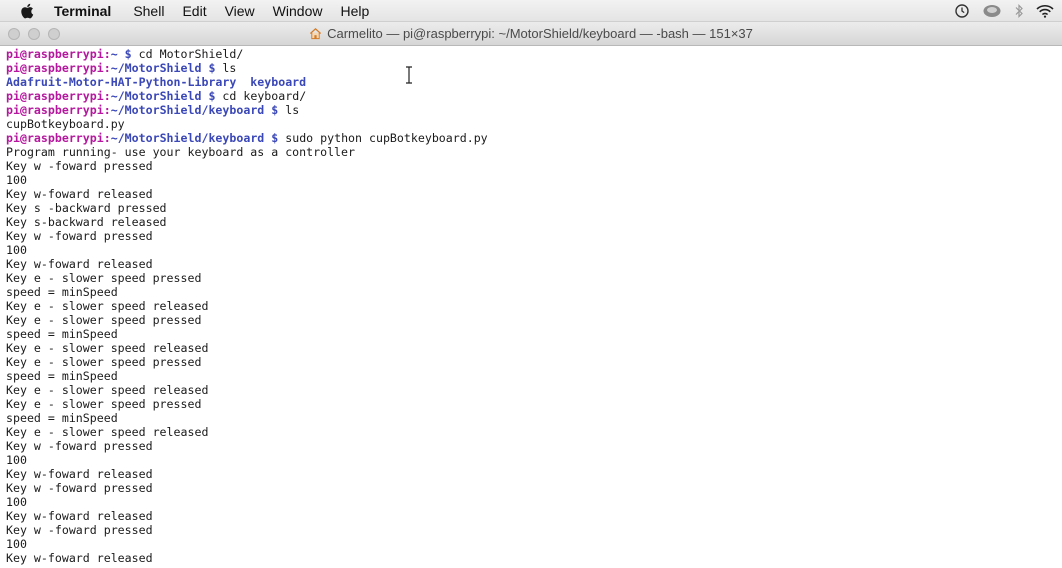 This screenshot has height=568, width=1062. What do you see at coordinates (114, 54) in the screenshot?
I see `prompt-path: ~` at bounding box center [114, 54].